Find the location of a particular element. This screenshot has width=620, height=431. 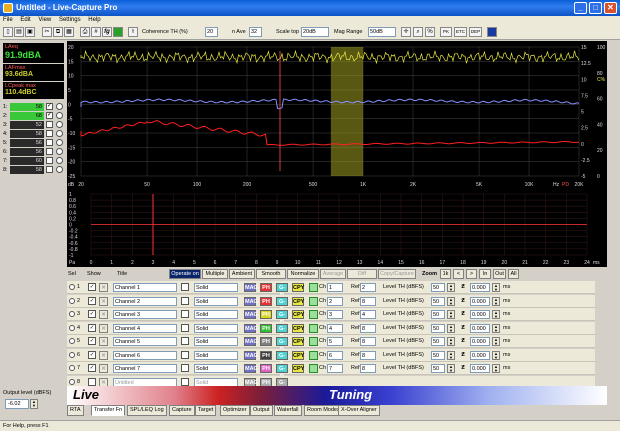

tab-capture: Capture is located at coordinates (182, 410).